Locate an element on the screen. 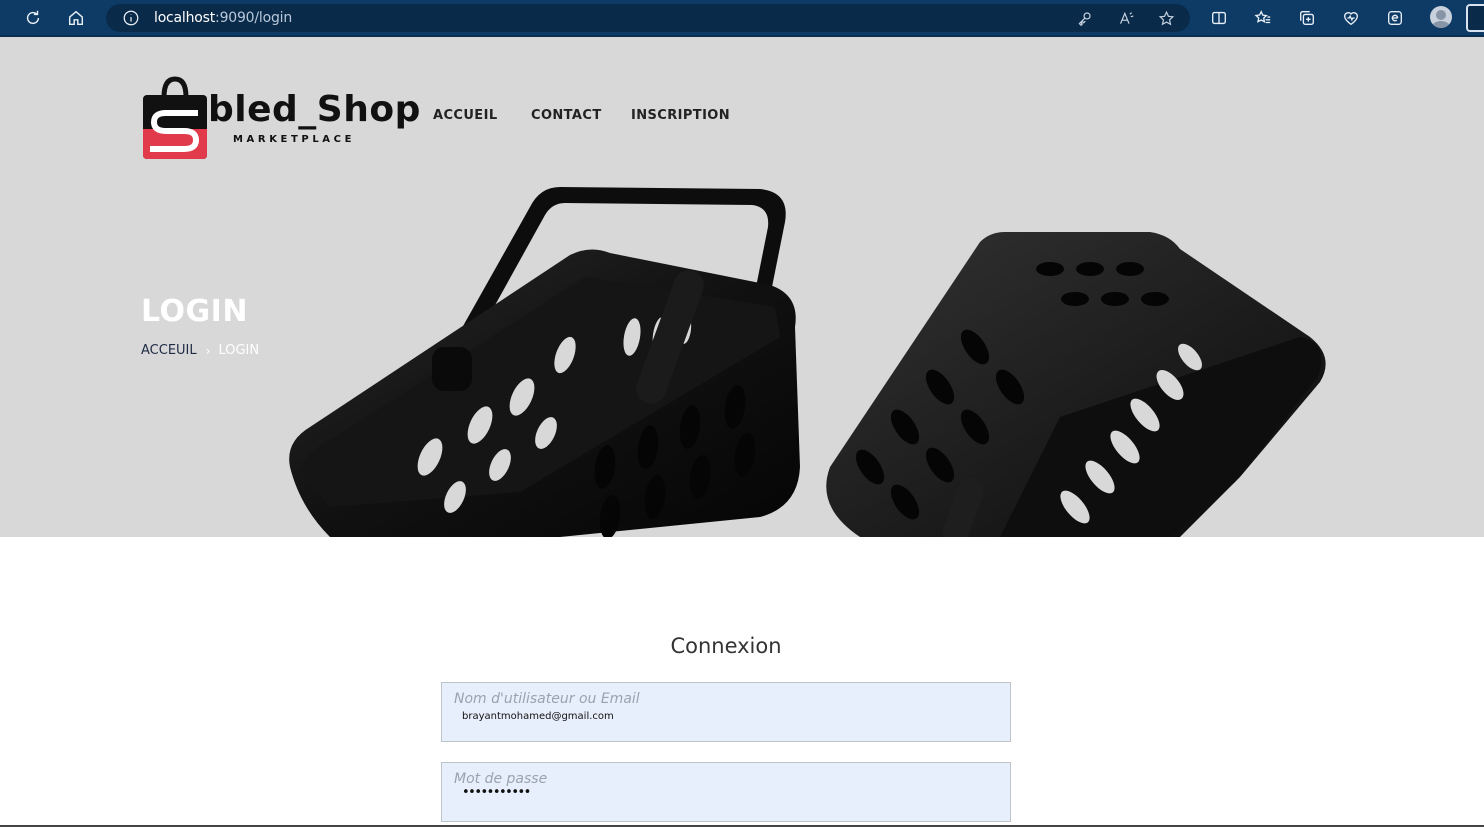  brand-logo: bled_Shop is located at coordinates (281, 117).